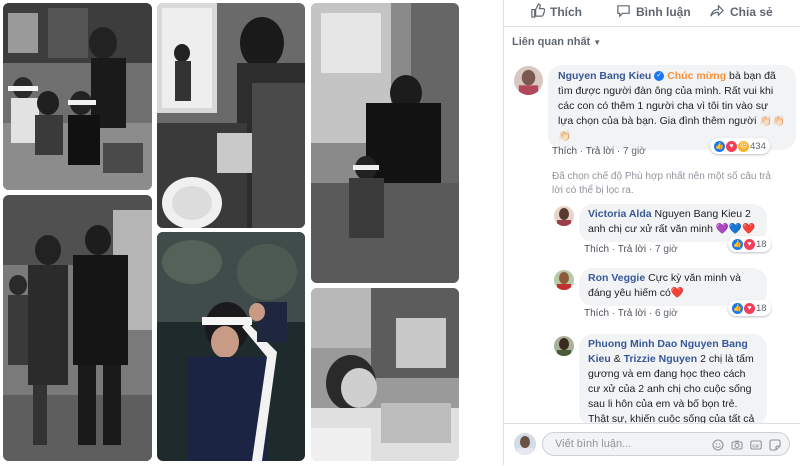  What do you see at coordinates (231, 346) in the screenshot?
I see `photo-woman-blindfold` at bounding box center [231, 346].